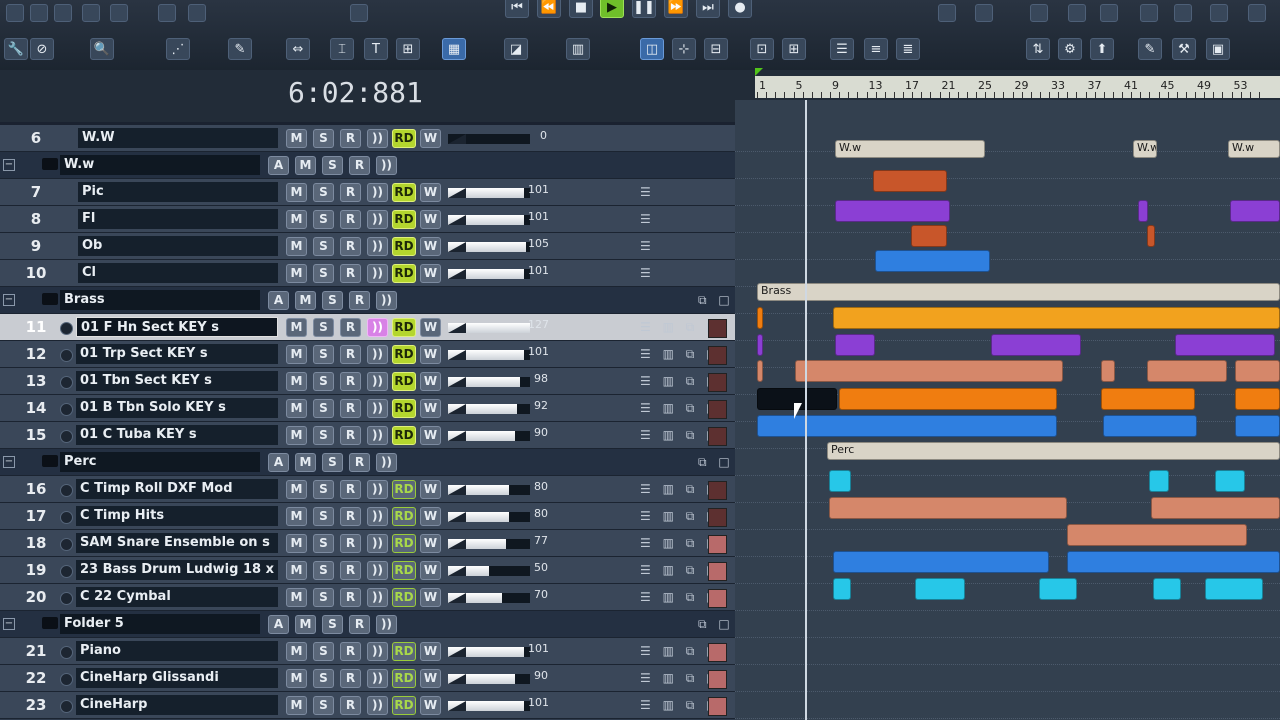  I want to click on track-name: 01 Trp Sect KEY s, so click(177, 354).